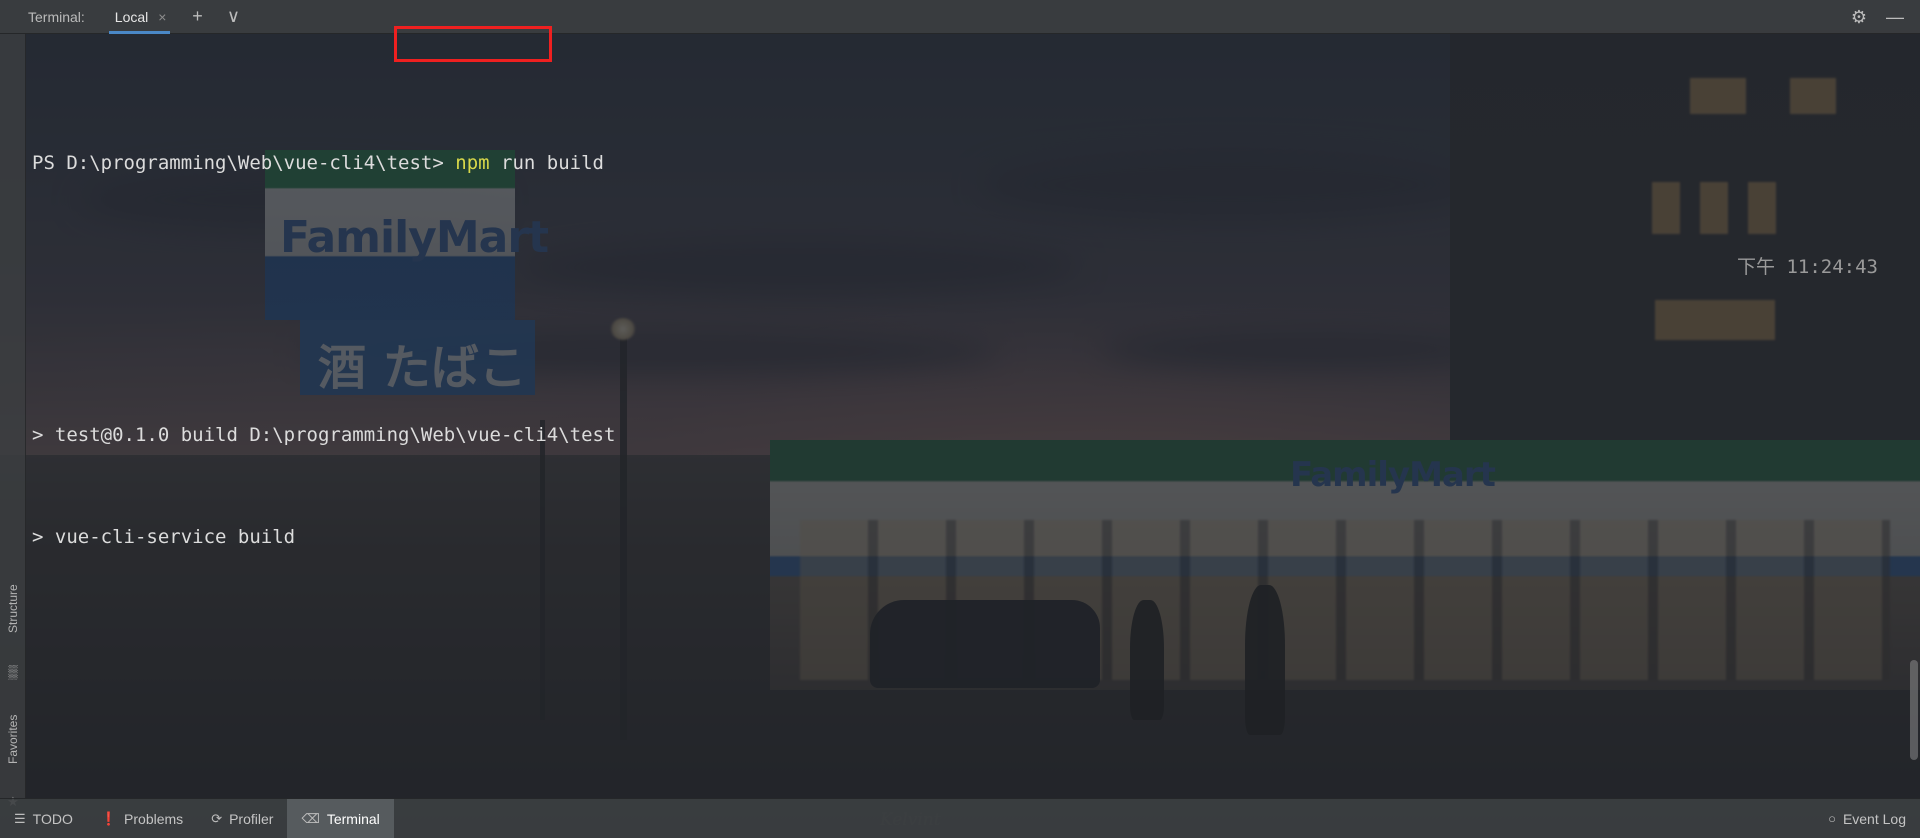 The height and width of the screenshot is (838, 1920). Describe the element at coordinates (1832, 818) in the screenshot. I see `event-log-icon: ○` at that location.